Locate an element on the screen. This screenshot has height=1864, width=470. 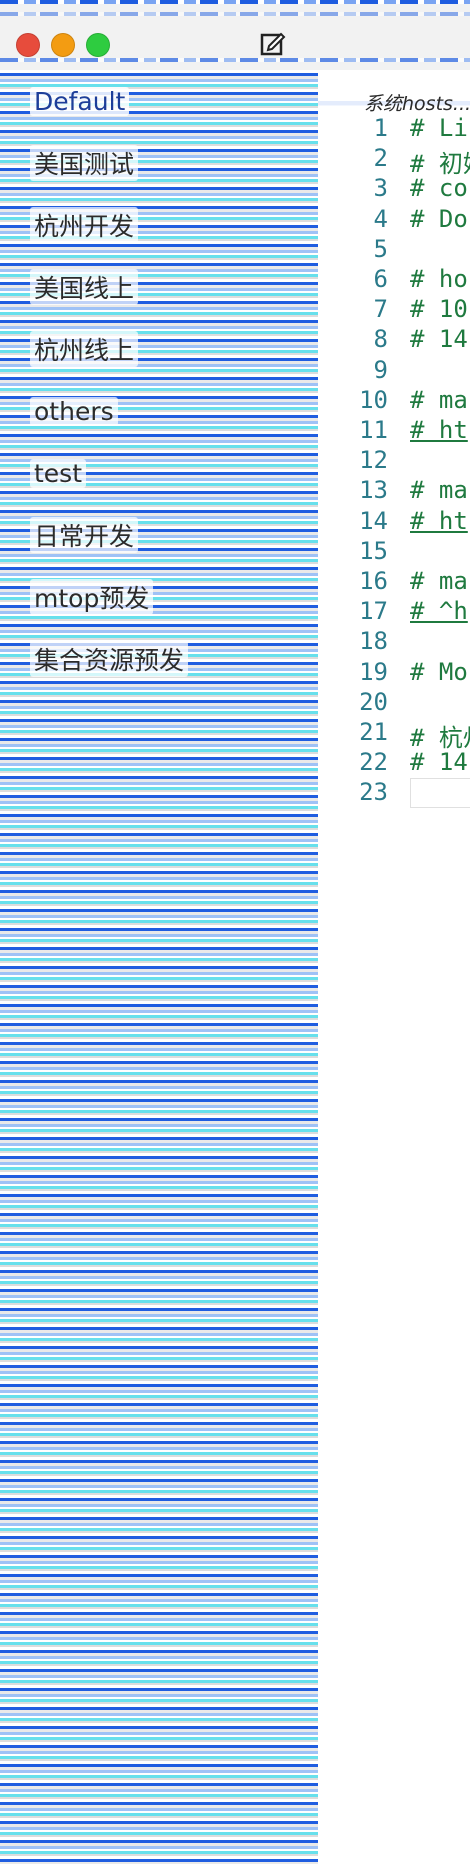
code-text: # ho is located at coordinates (439, 279).